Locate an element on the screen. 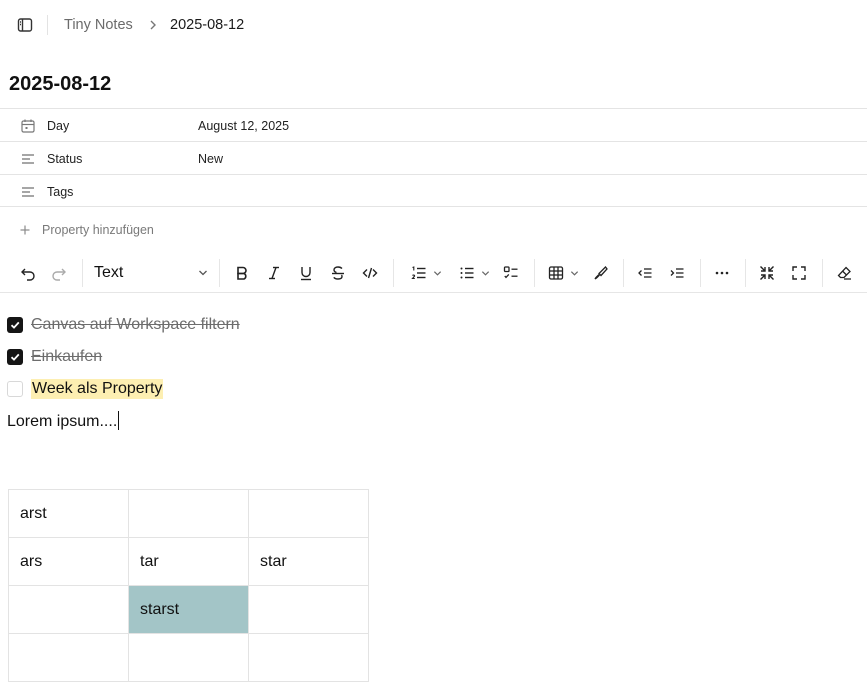  table-cell: tar is located at coordinates (188, 561).